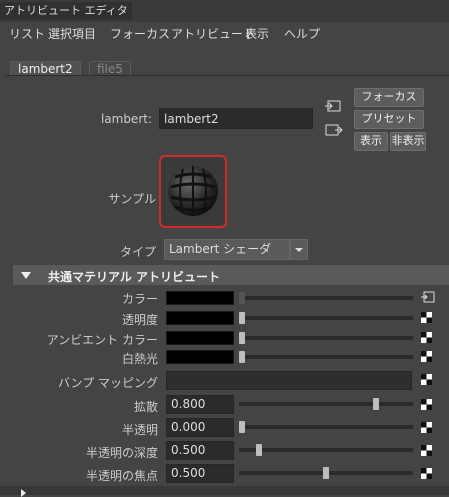  I want to click on ambient-color-slider-handle, so click(242, 338).